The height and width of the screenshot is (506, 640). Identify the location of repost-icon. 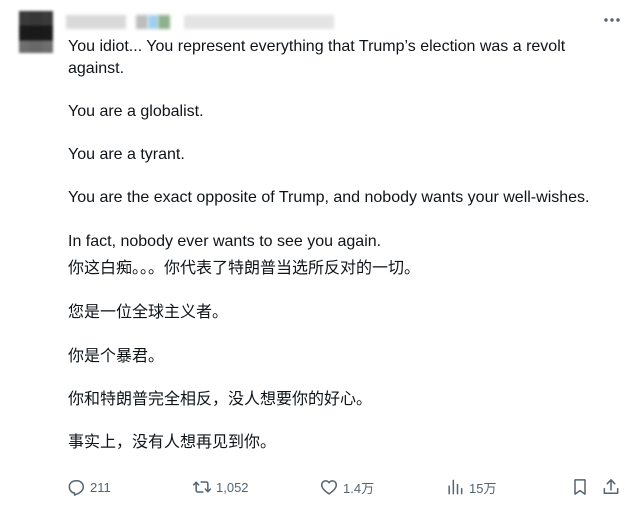
(202, 487).